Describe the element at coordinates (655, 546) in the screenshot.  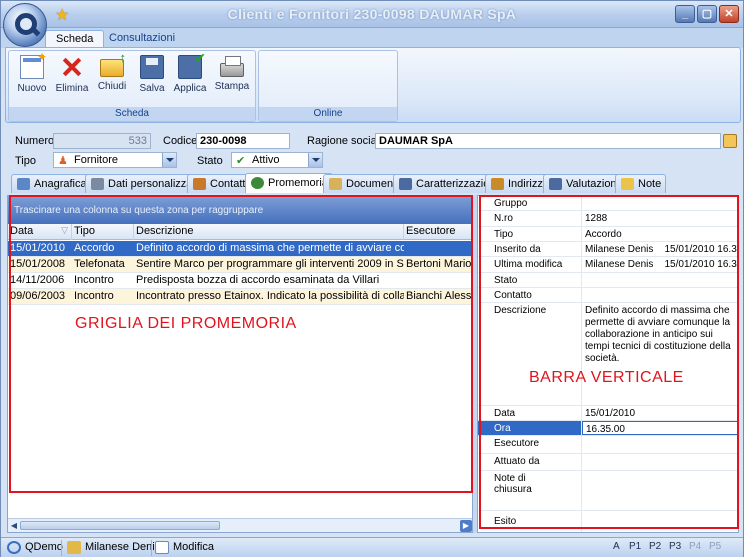
I see `status-indicator-p2: P2` at that location.